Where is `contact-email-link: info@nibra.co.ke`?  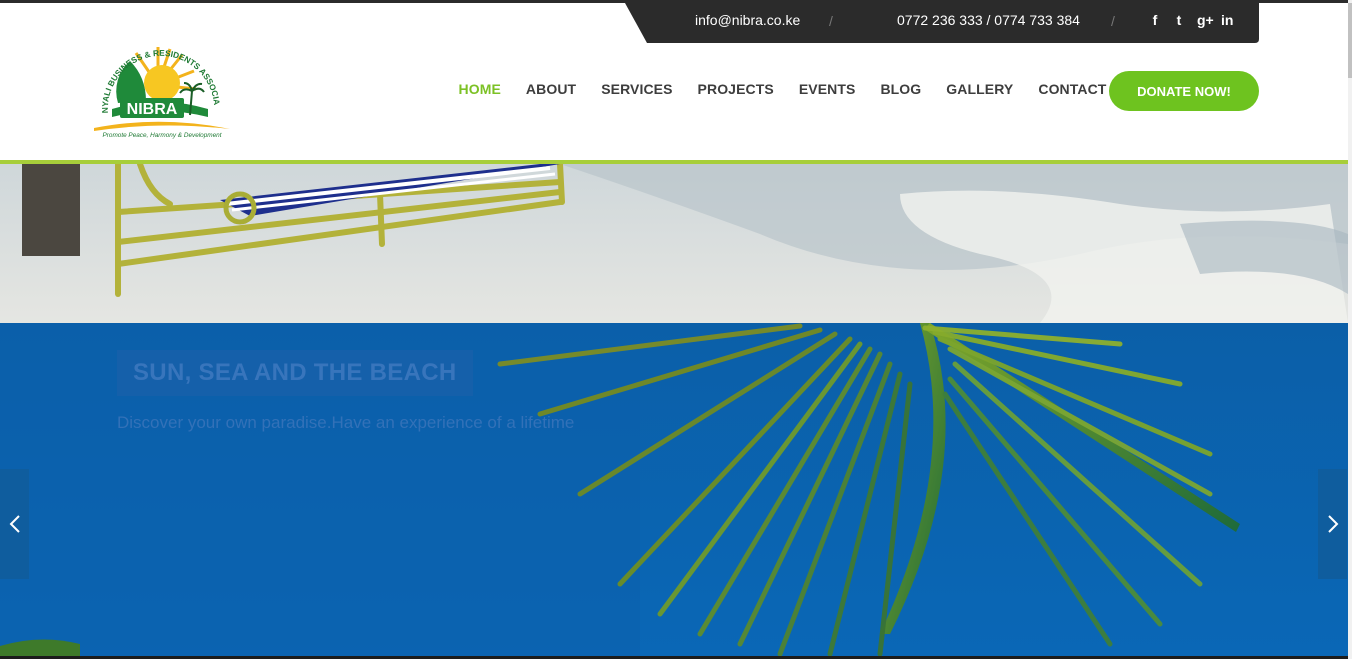 contact-email-link: info@nibra.co.ke is located at coordinates (747, 20).